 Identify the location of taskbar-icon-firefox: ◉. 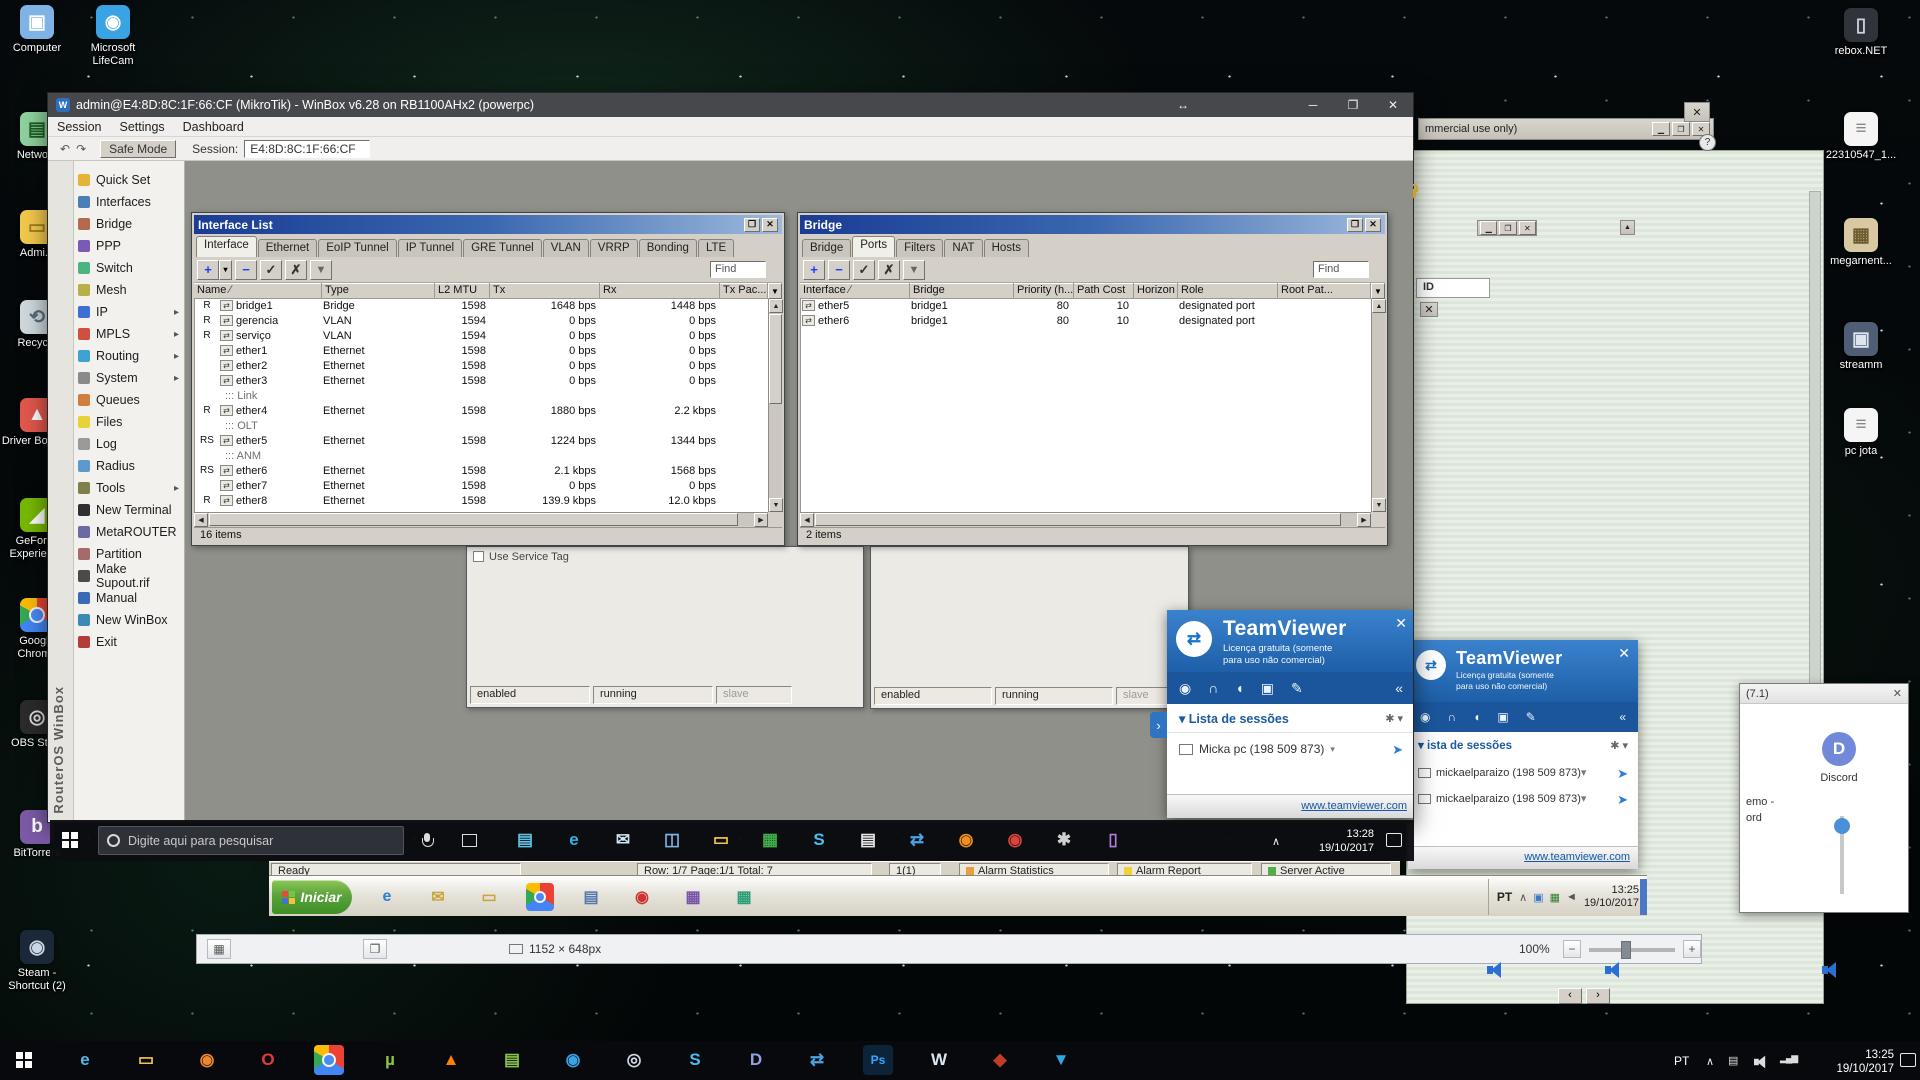
(966, 840).